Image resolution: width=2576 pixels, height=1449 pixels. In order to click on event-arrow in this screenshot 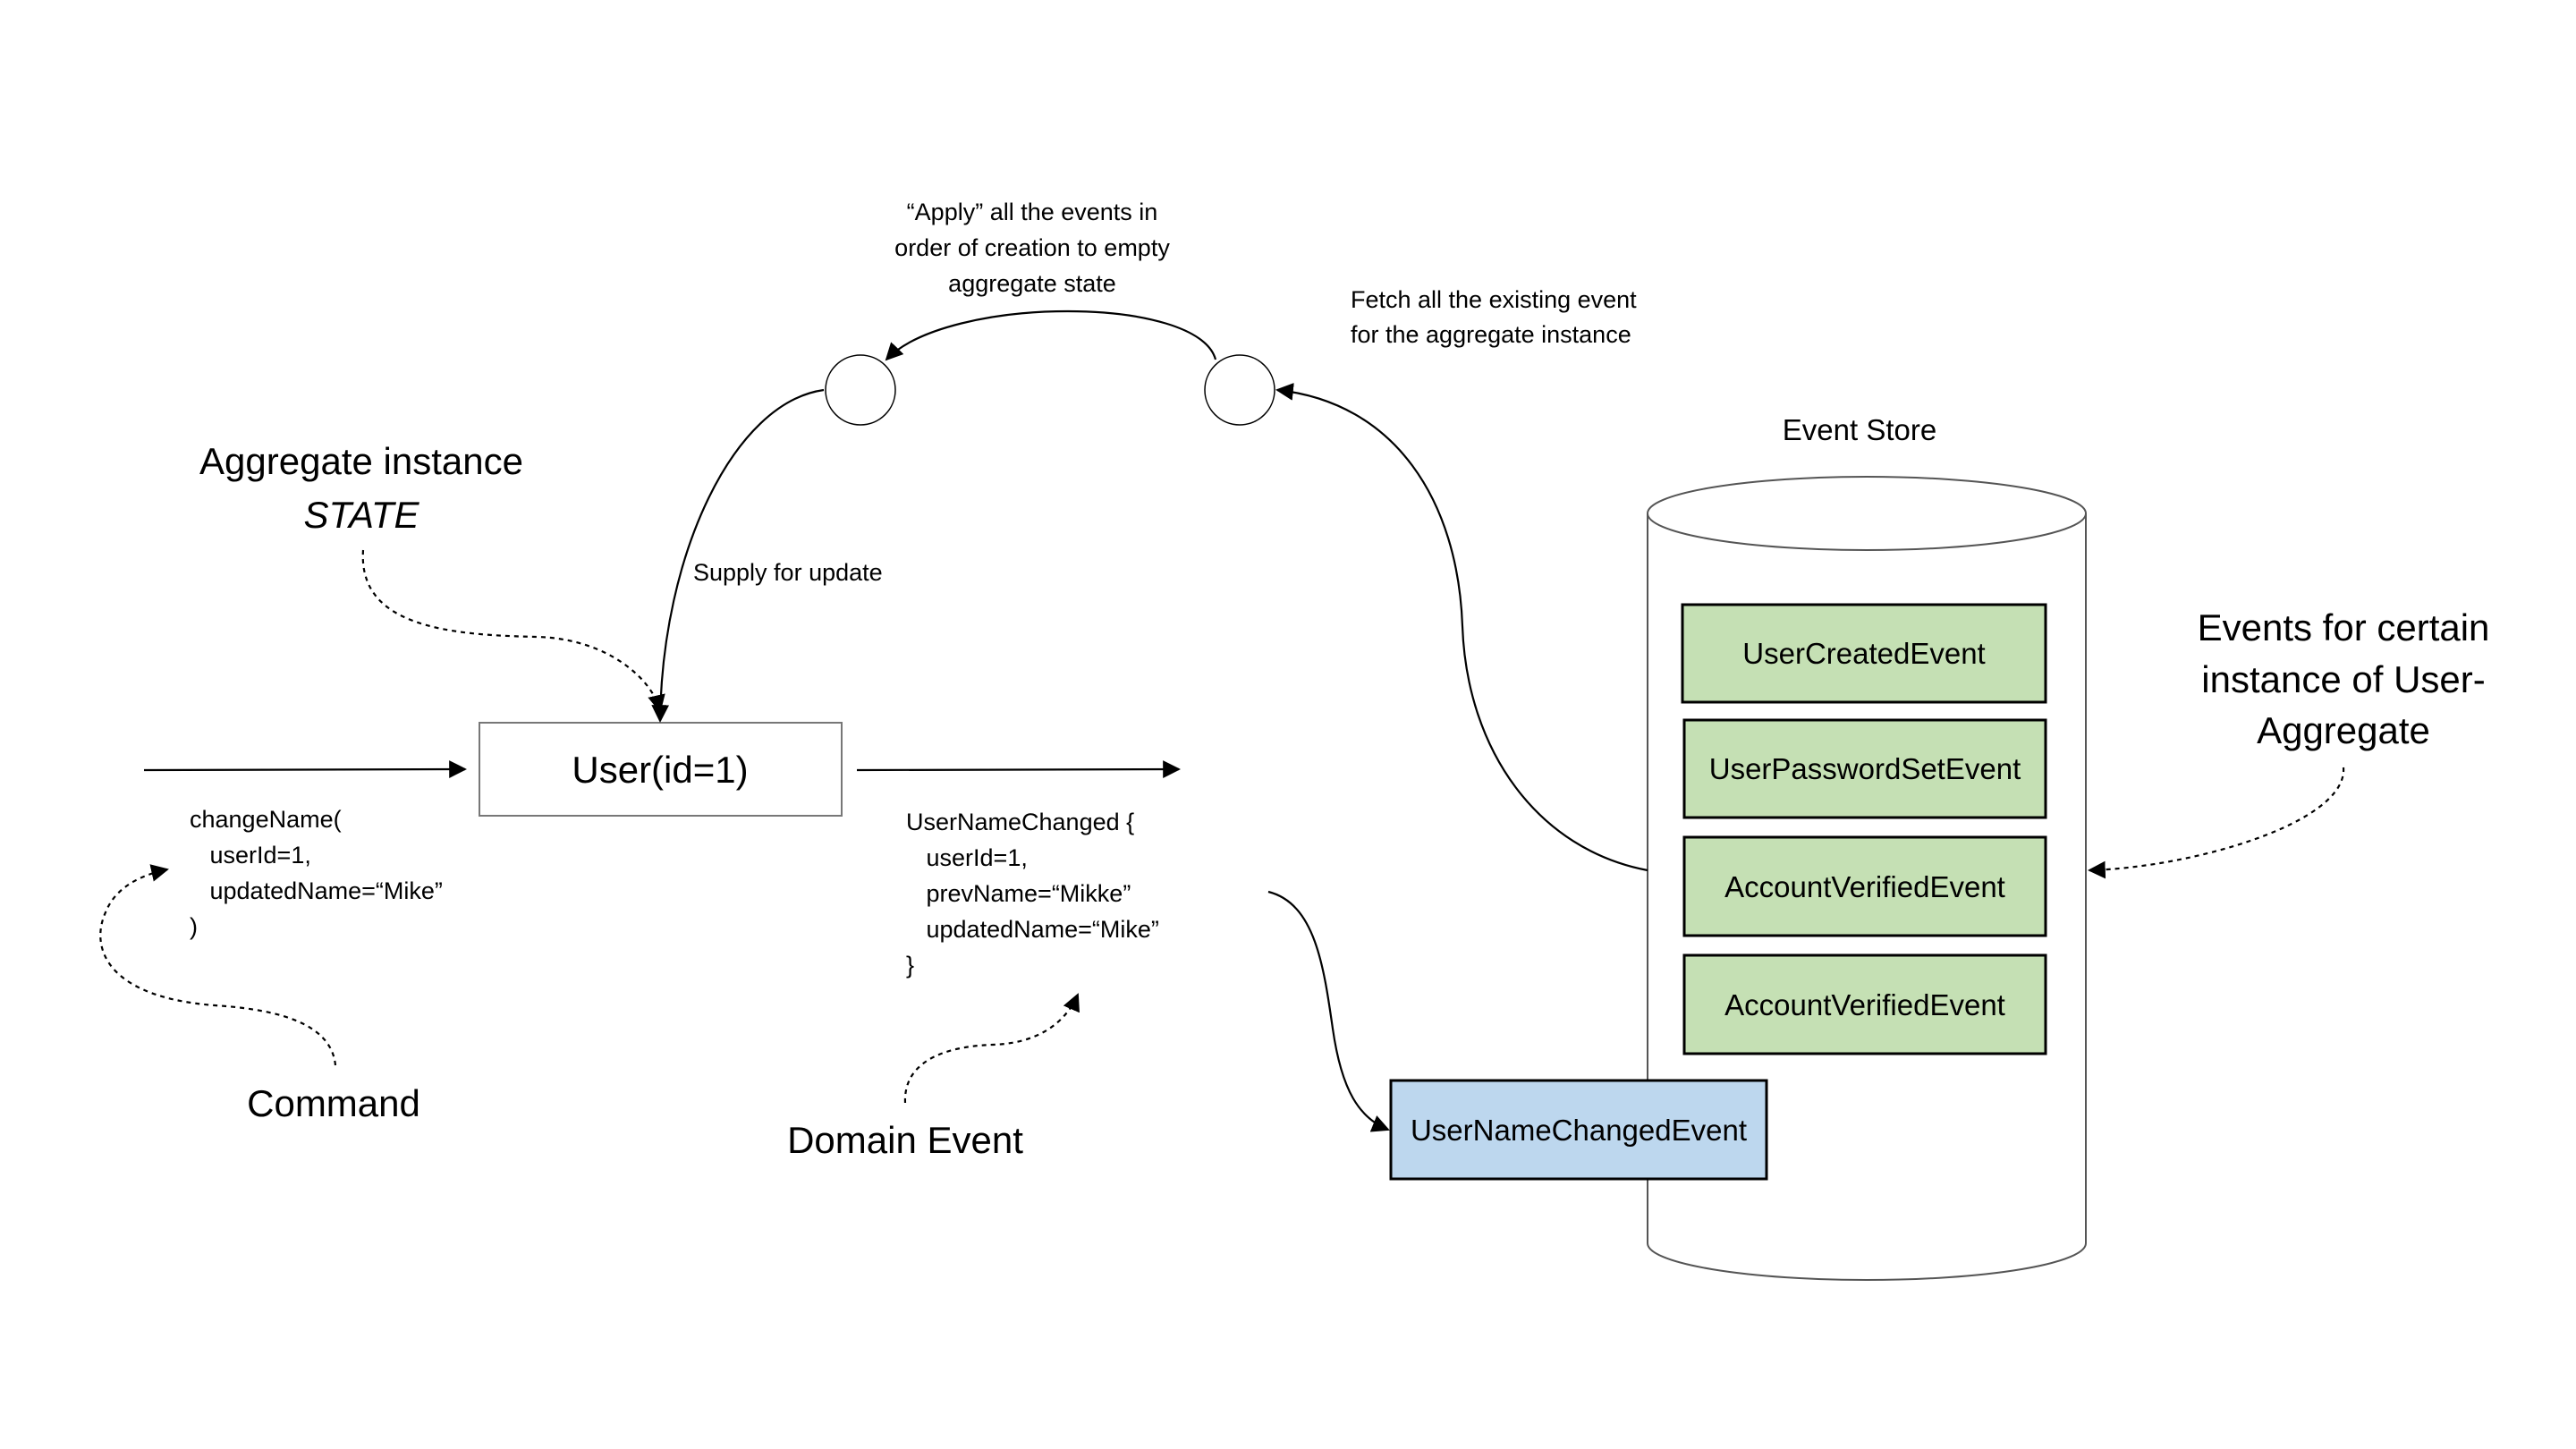, I will do `click(1018, 769)`.